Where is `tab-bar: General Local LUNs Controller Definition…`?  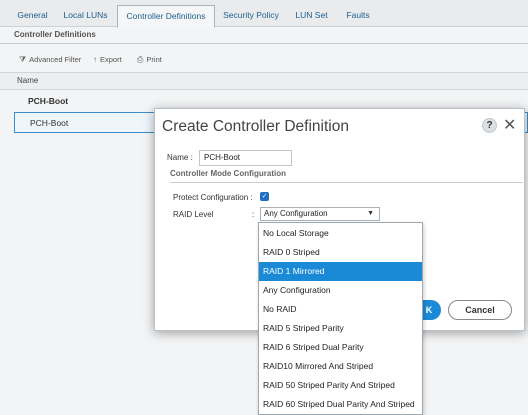 tab-bar: General Local LUNs Controller Definition… is located at coordinates (264, 14).